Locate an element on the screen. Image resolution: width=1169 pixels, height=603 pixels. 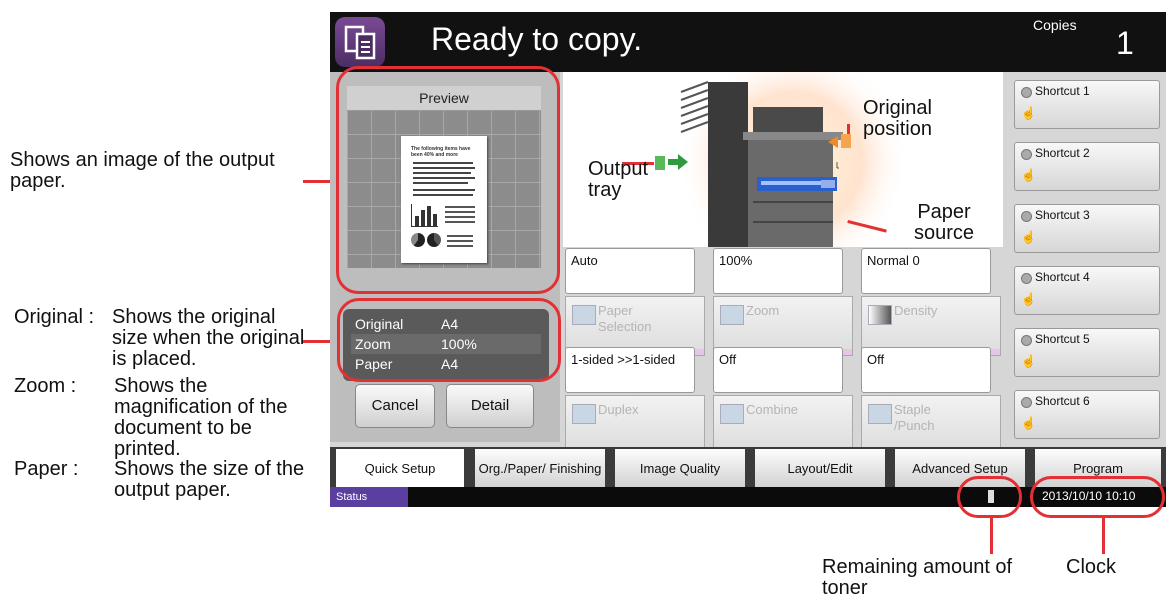
paper-callout-desc: Shows the size of the output paper. is located at coordinates (209, 479).